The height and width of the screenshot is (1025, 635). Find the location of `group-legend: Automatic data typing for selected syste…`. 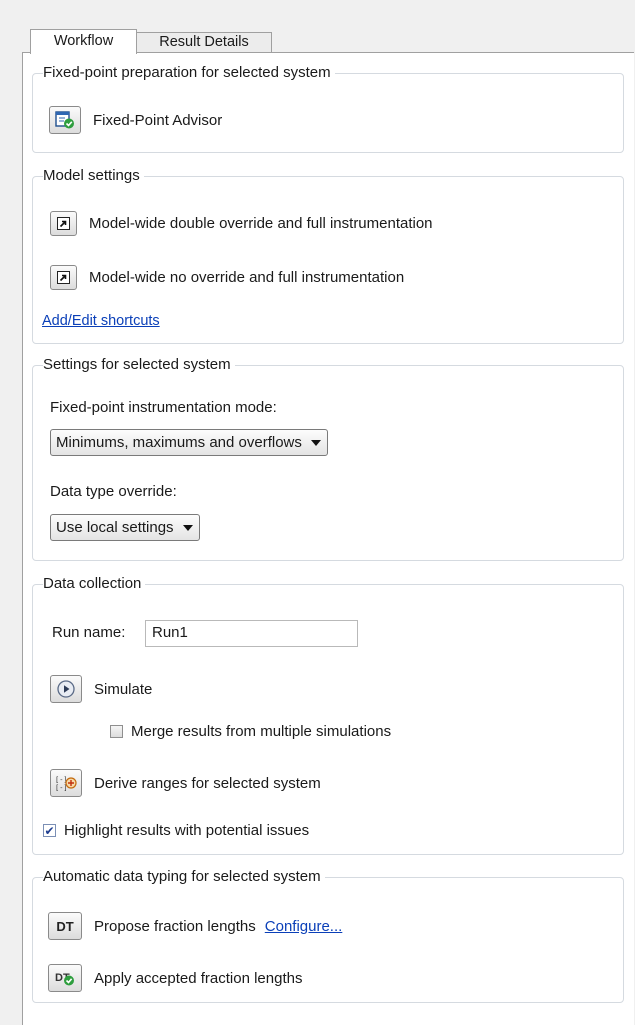

group-legend: Automatic data typing for selected syste… is located at coordinates (184, 877).